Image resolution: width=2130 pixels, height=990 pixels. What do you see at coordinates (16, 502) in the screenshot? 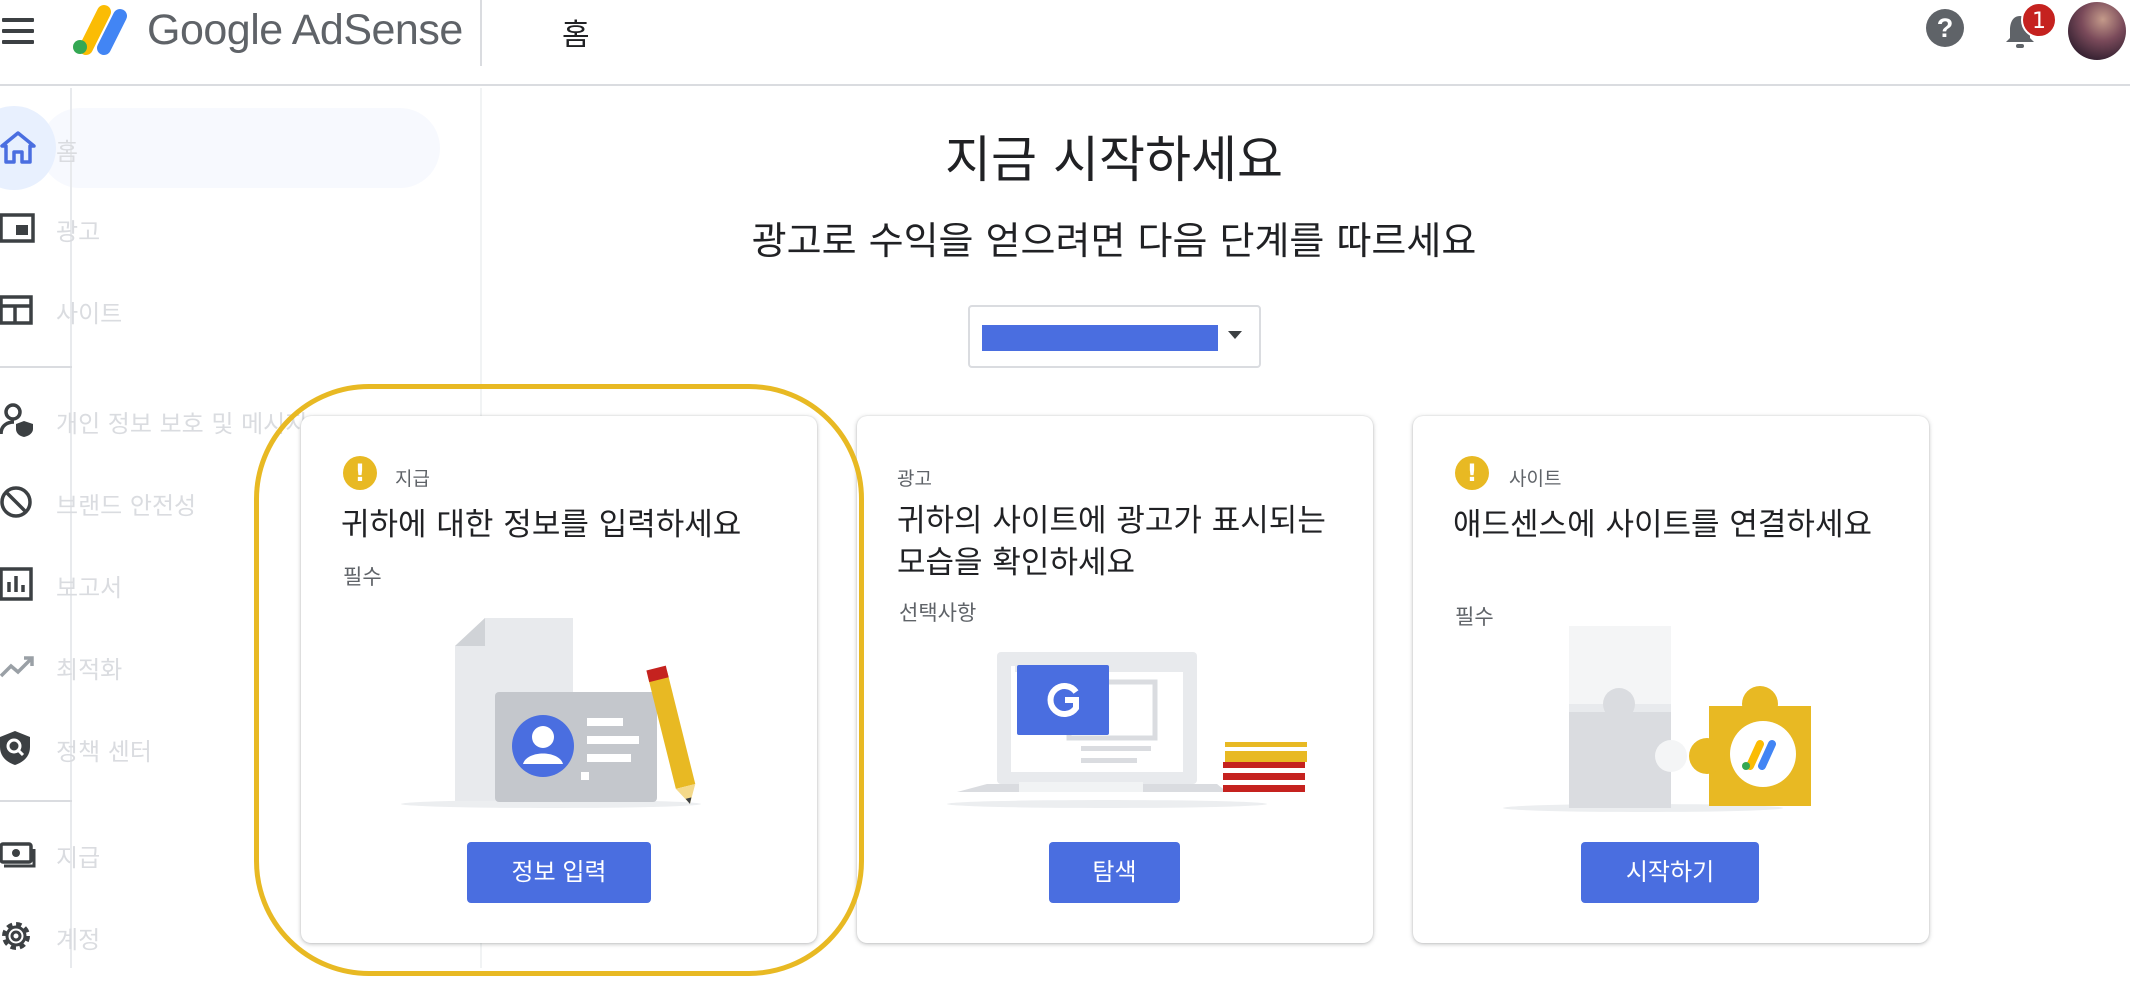
I see `block-icon` at bounding box center [16, 502].